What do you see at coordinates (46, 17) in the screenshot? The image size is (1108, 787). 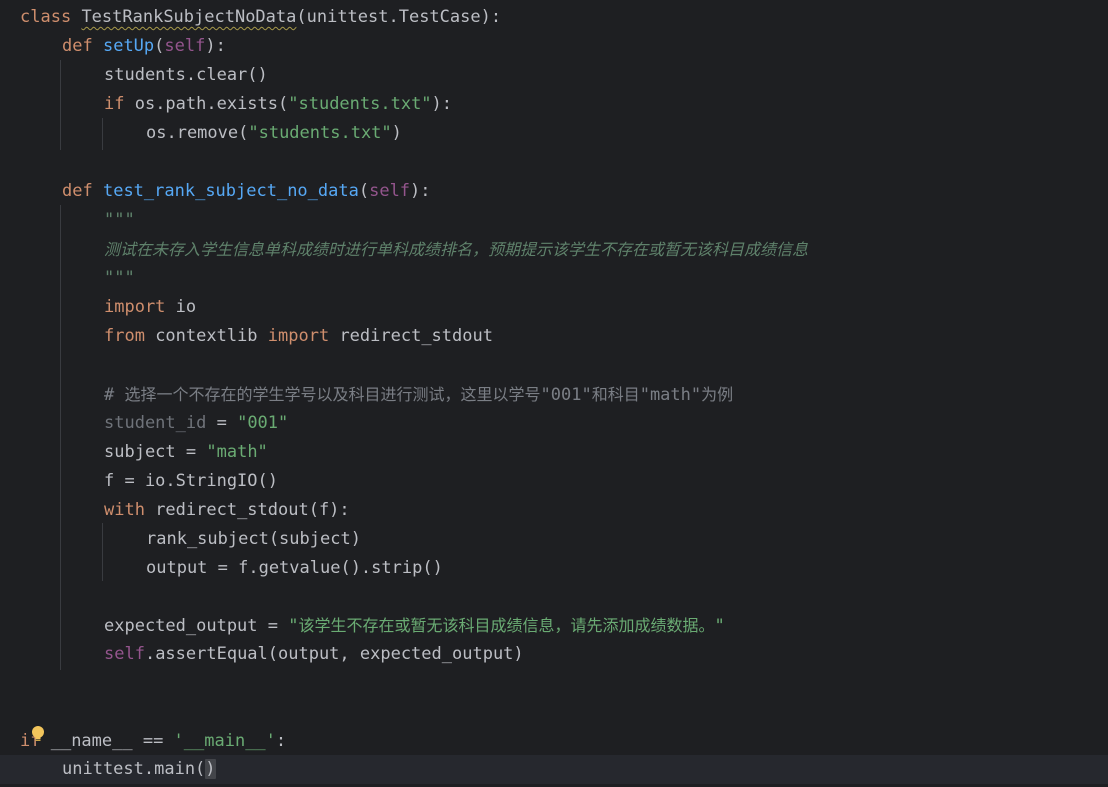 I see `keyword: class` at bounding box center [46, 17].